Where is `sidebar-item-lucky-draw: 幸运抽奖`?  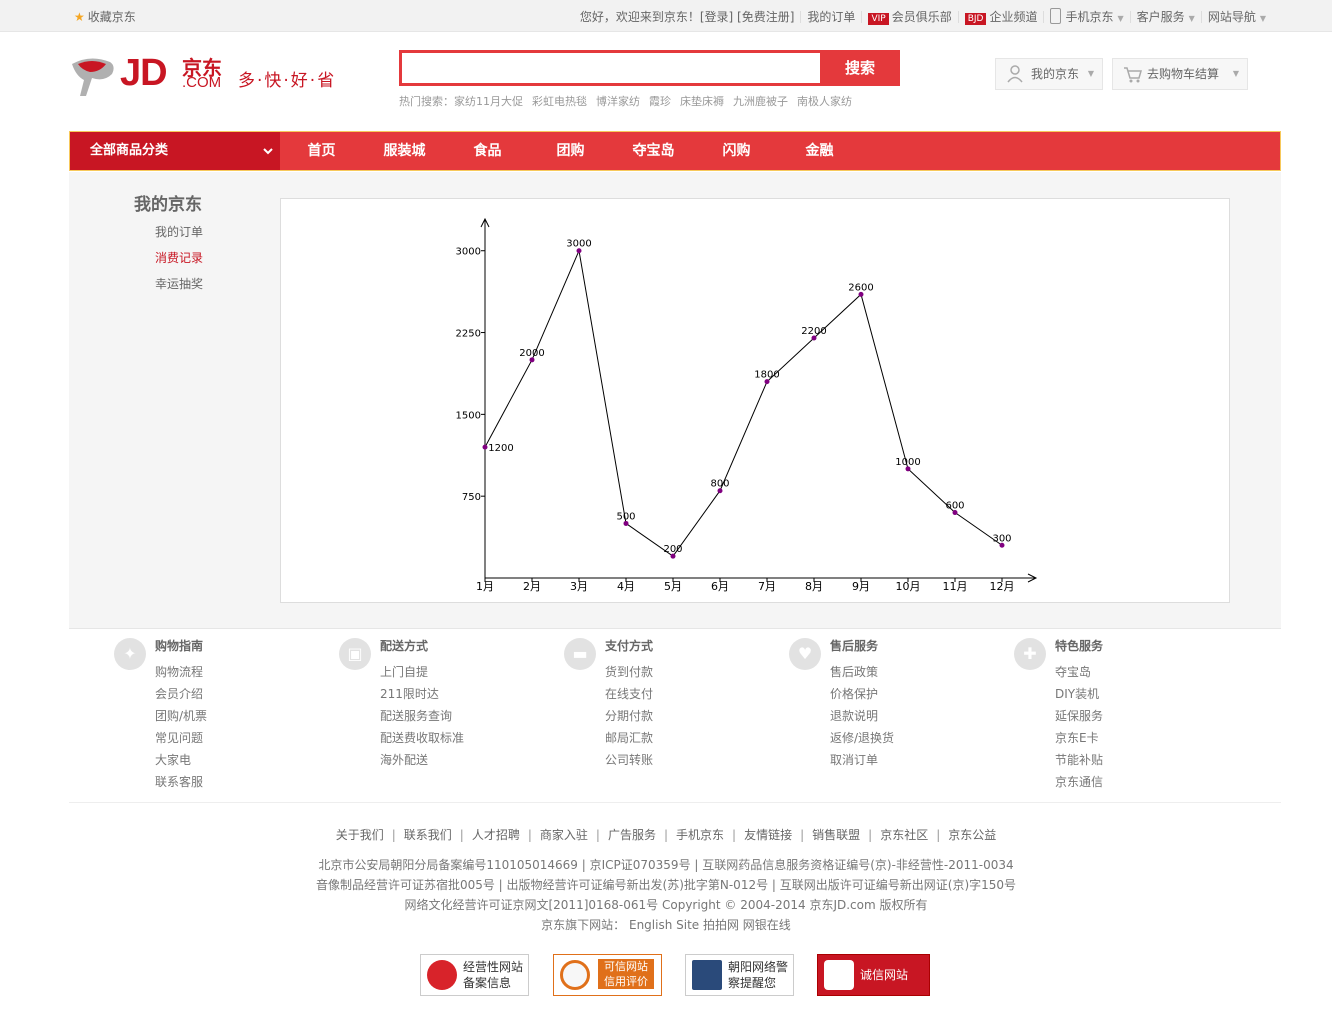
sidebar-item-lucky-draw: 幸运抽奖 is located at coordinates (179, 283).